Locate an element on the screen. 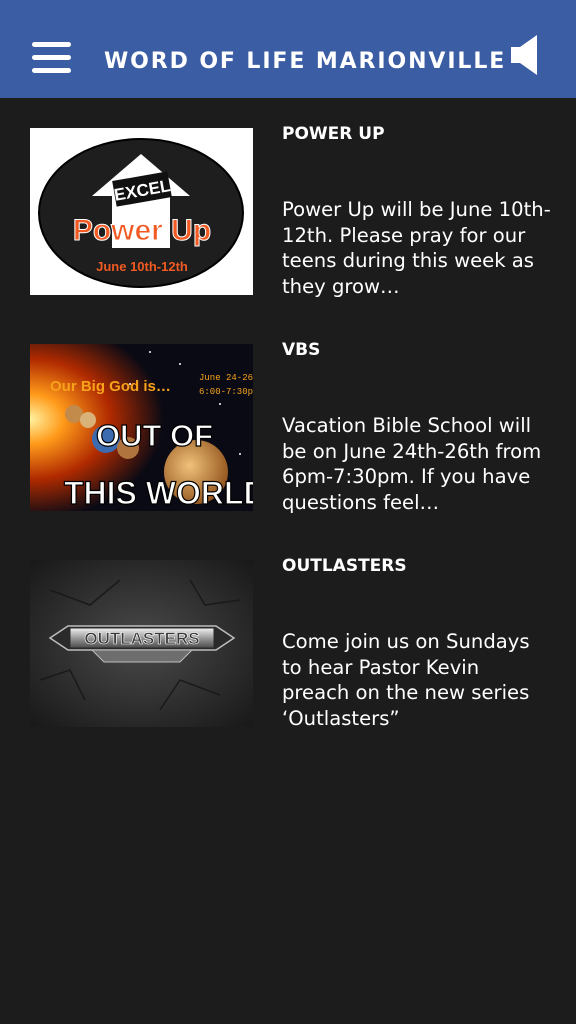 The height and width of the screenshot is (1024, 576). power-up-headline-text: Power Up is located at coordinates (142, 230).